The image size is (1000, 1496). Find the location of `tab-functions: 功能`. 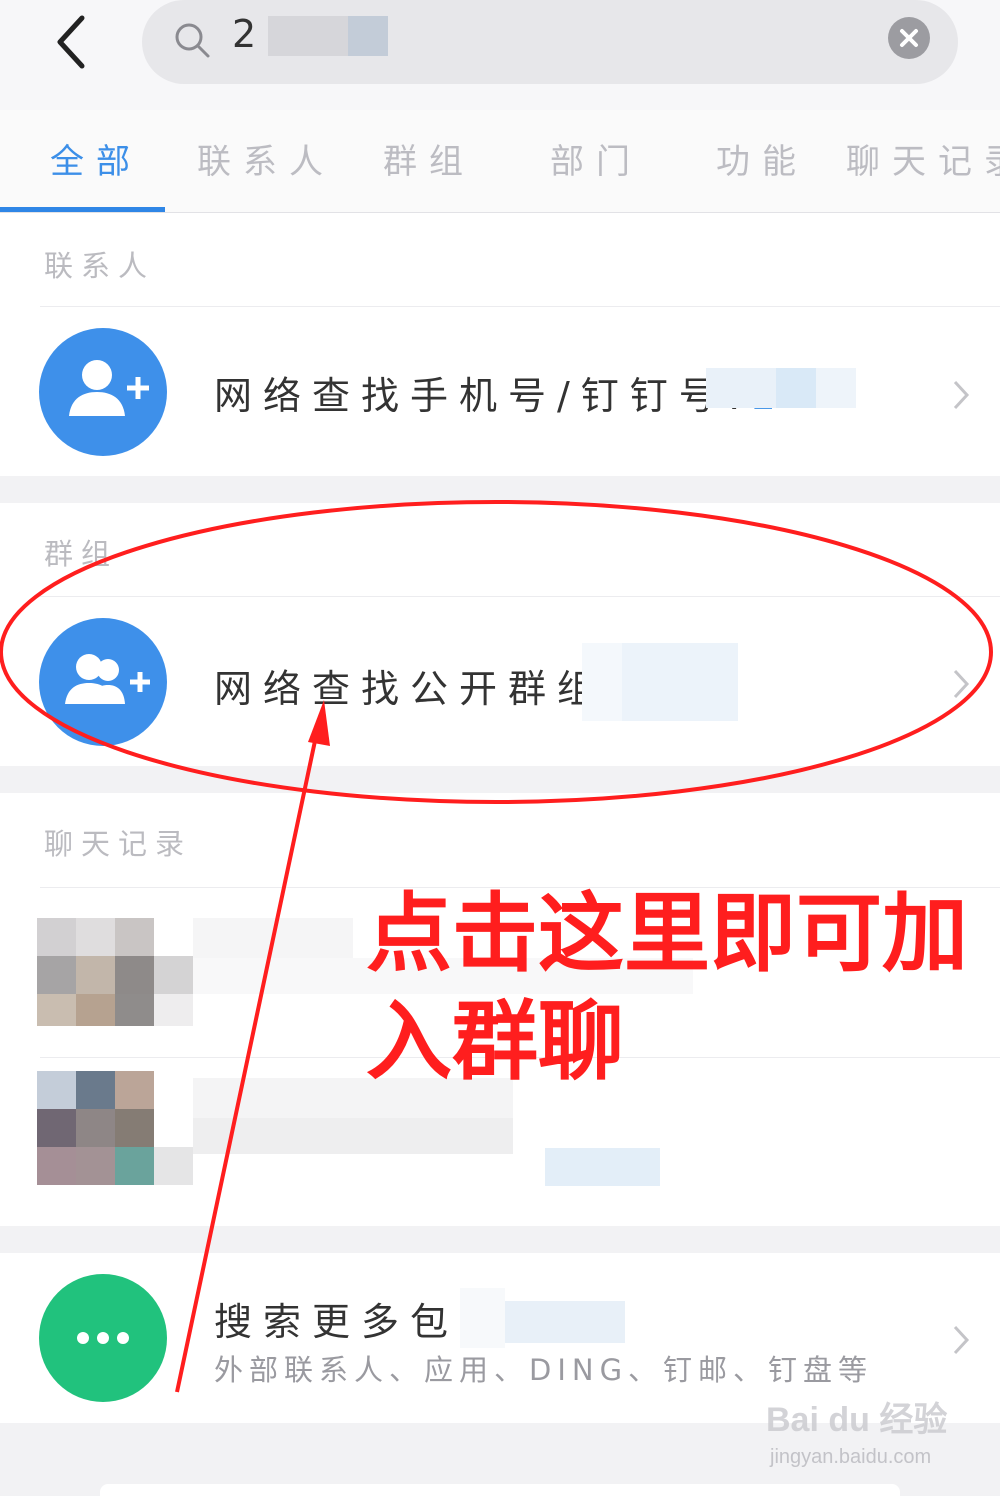

tab-functions: 功能 is located at coordinates (762, 158).